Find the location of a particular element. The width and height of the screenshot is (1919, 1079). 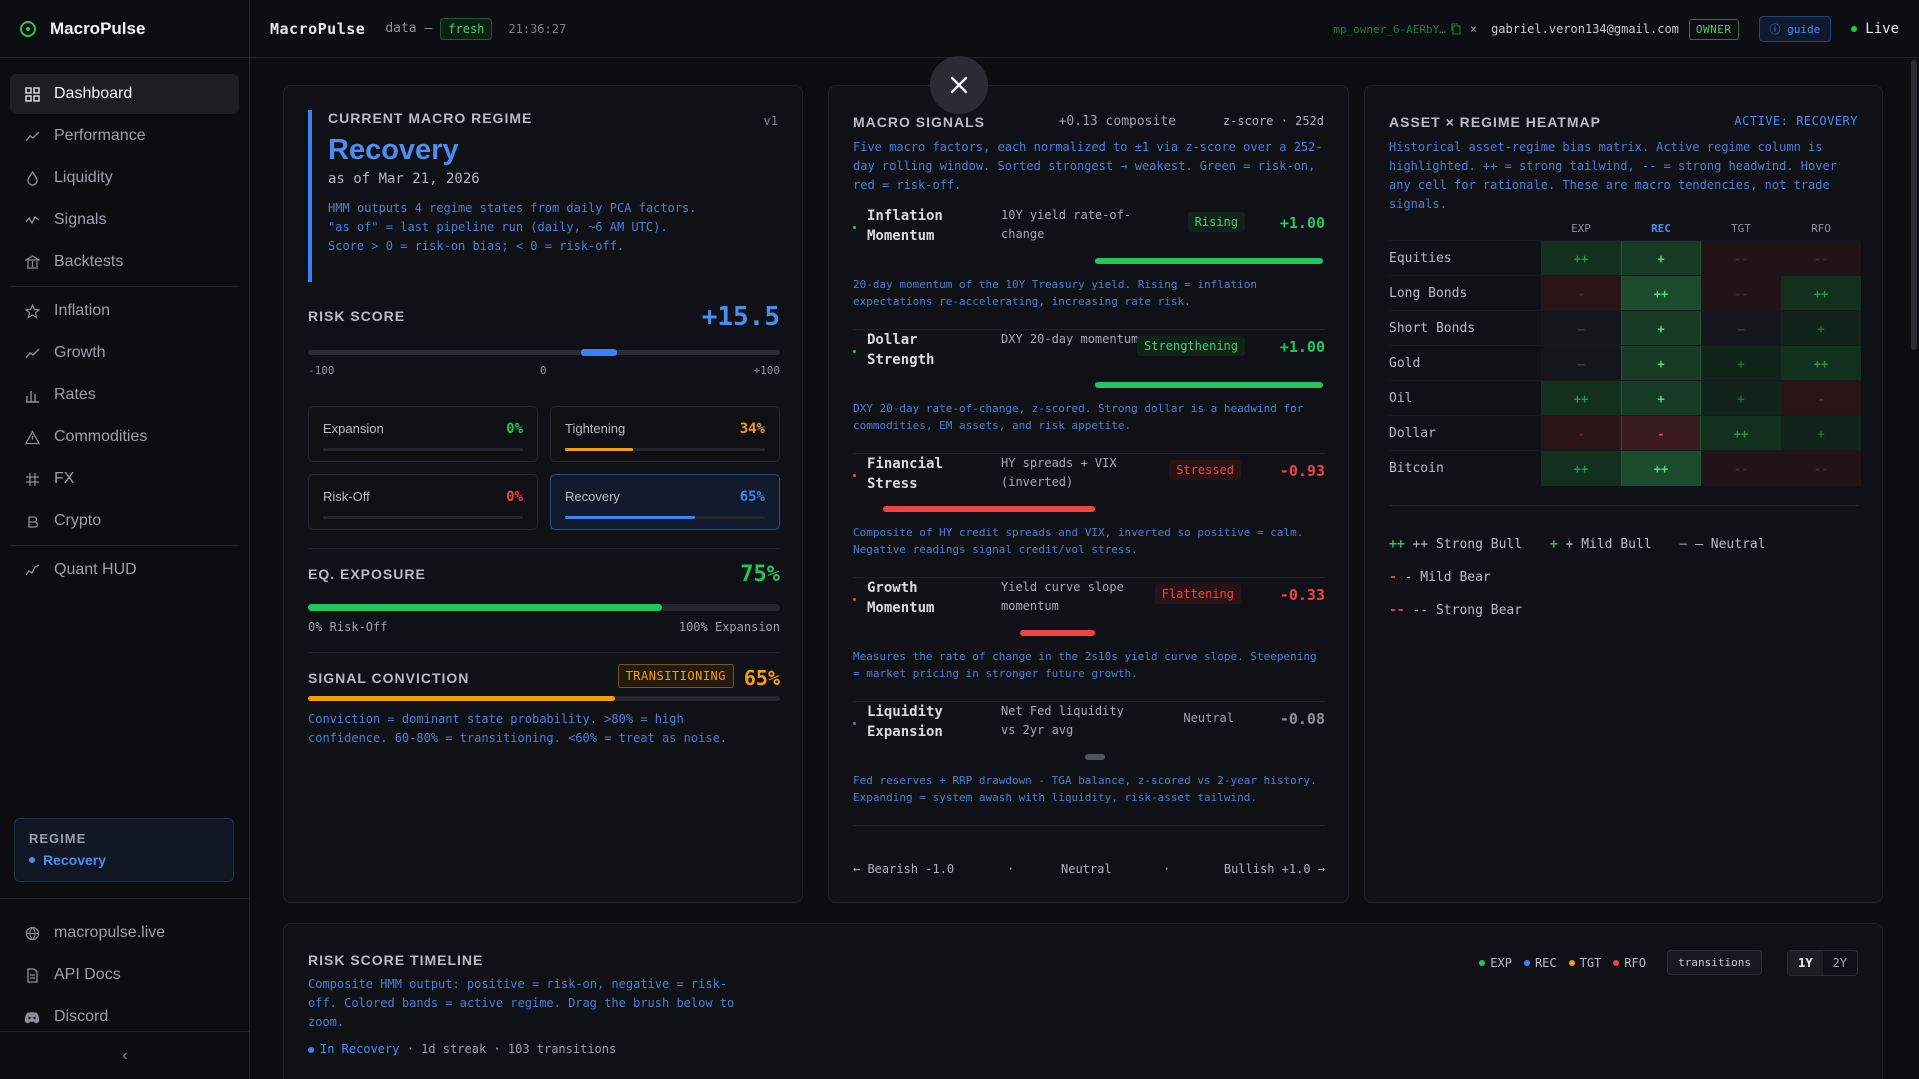

legend-mild-bear: - - Mild Bear is located at coordinates (1440, 577).